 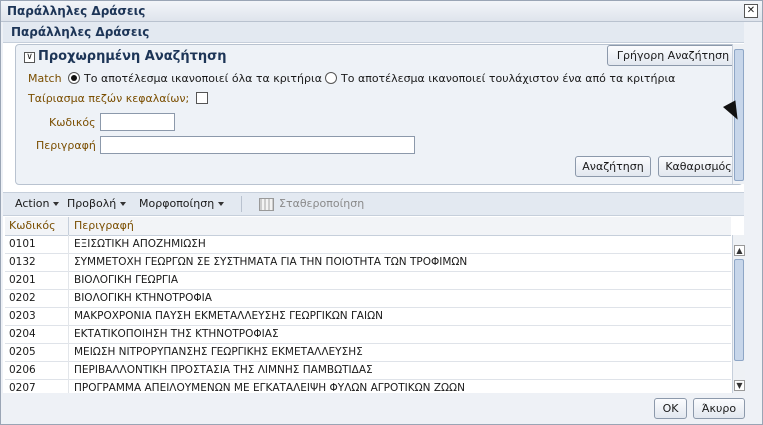 What do you see at coordinates (74, 78) in the screenshot?
I see `match-all-radio` at bounding box center [74, 78].